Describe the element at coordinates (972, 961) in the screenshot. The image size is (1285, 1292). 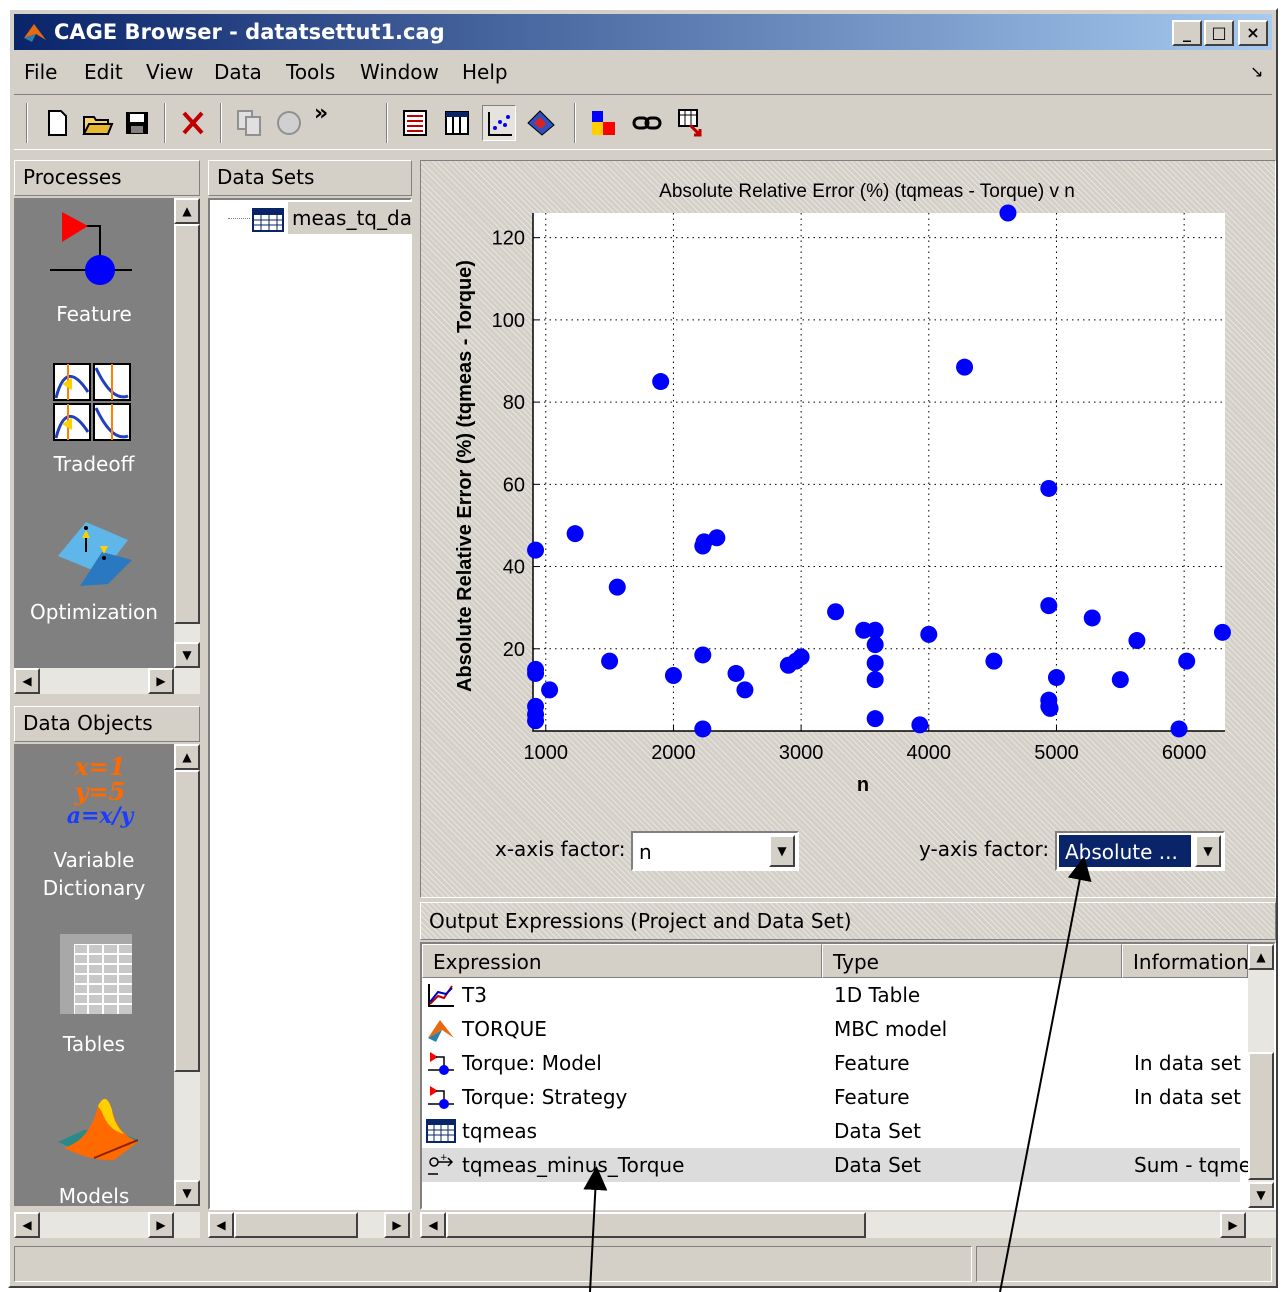
I see `column-type: Type` at that location.